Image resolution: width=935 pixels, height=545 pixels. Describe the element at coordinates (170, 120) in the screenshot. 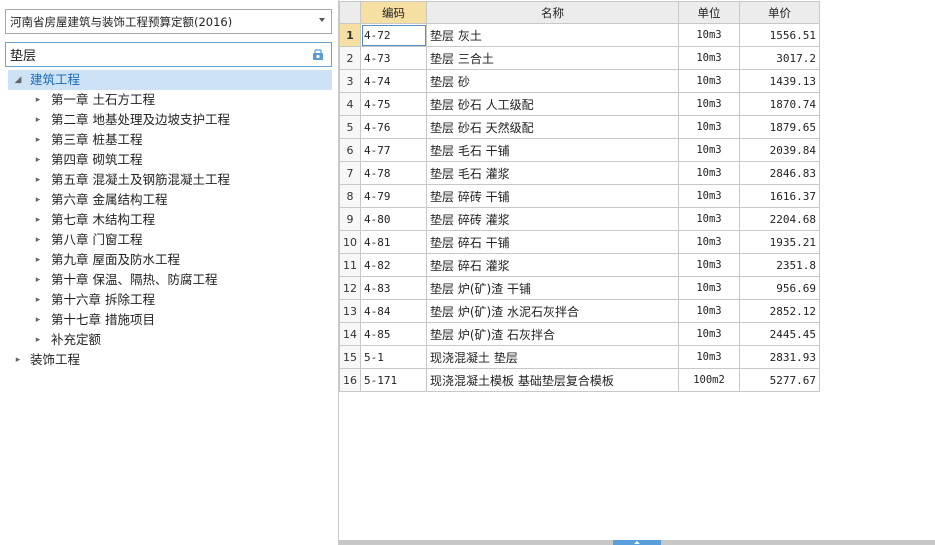

I see `tree-item-chapter: ▸ 第二章 地基处理及边坡支护工程` at that location.